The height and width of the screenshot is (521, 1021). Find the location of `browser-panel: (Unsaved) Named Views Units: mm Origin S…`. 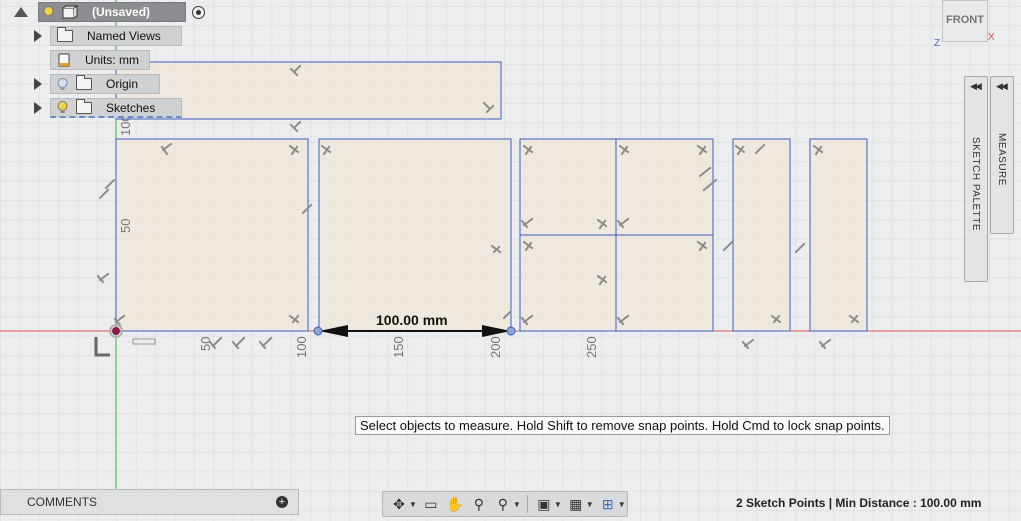

browser-panel: (Unsaved) Named Views Units: mm Origin S… is located at coordinates (102, 60).